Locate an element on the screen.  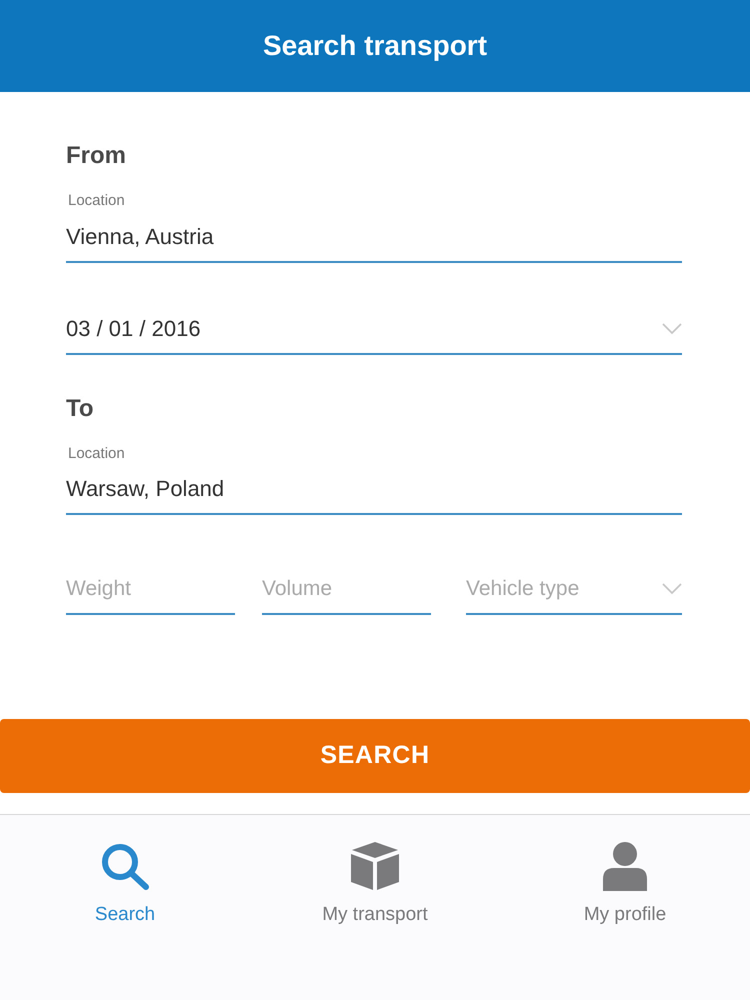
location-field: Location Vienna, Austria is located at coordinates (374, 226).